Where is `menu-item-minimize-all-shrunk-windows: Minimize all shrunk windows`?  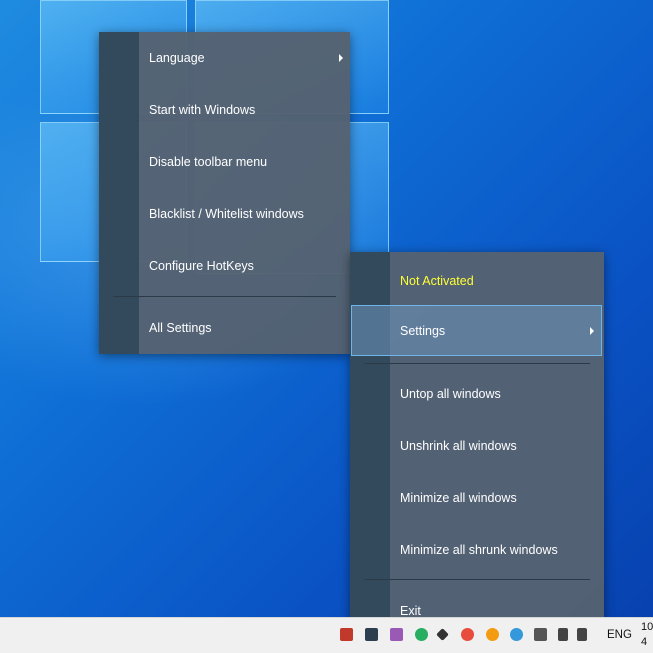 menu-item-minimize-all-shrunk-windows: Minimize all shrunk windows is located at coordinates (477, 550).